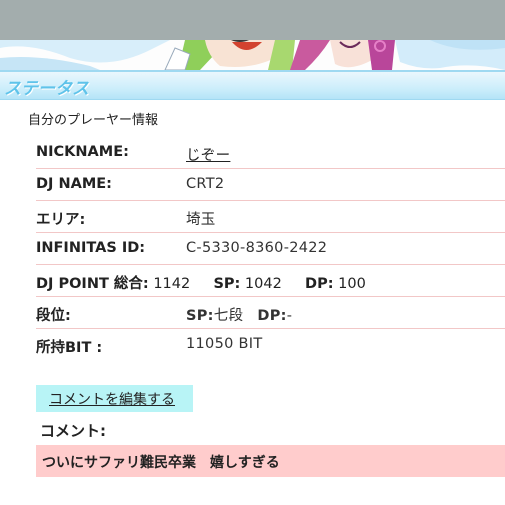  I want to click on area-row: エリア: 埼玉, so click(270, 217).